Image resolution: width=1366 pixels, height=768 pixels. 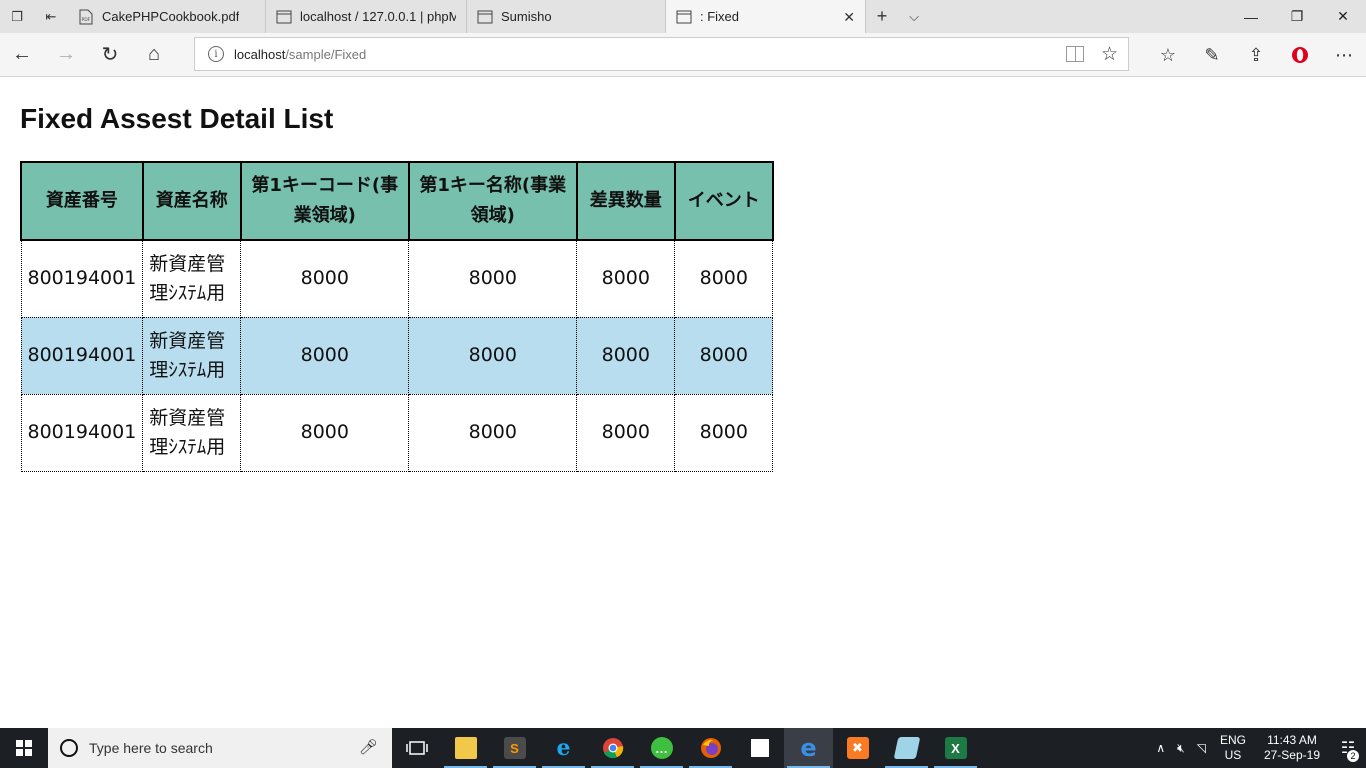 I want to click on system-tray: ∧ 🔇︎ ◹ ENG US 11:43 AM 27-Sep-19 ☷ 2, so click(x=1258, y=748).